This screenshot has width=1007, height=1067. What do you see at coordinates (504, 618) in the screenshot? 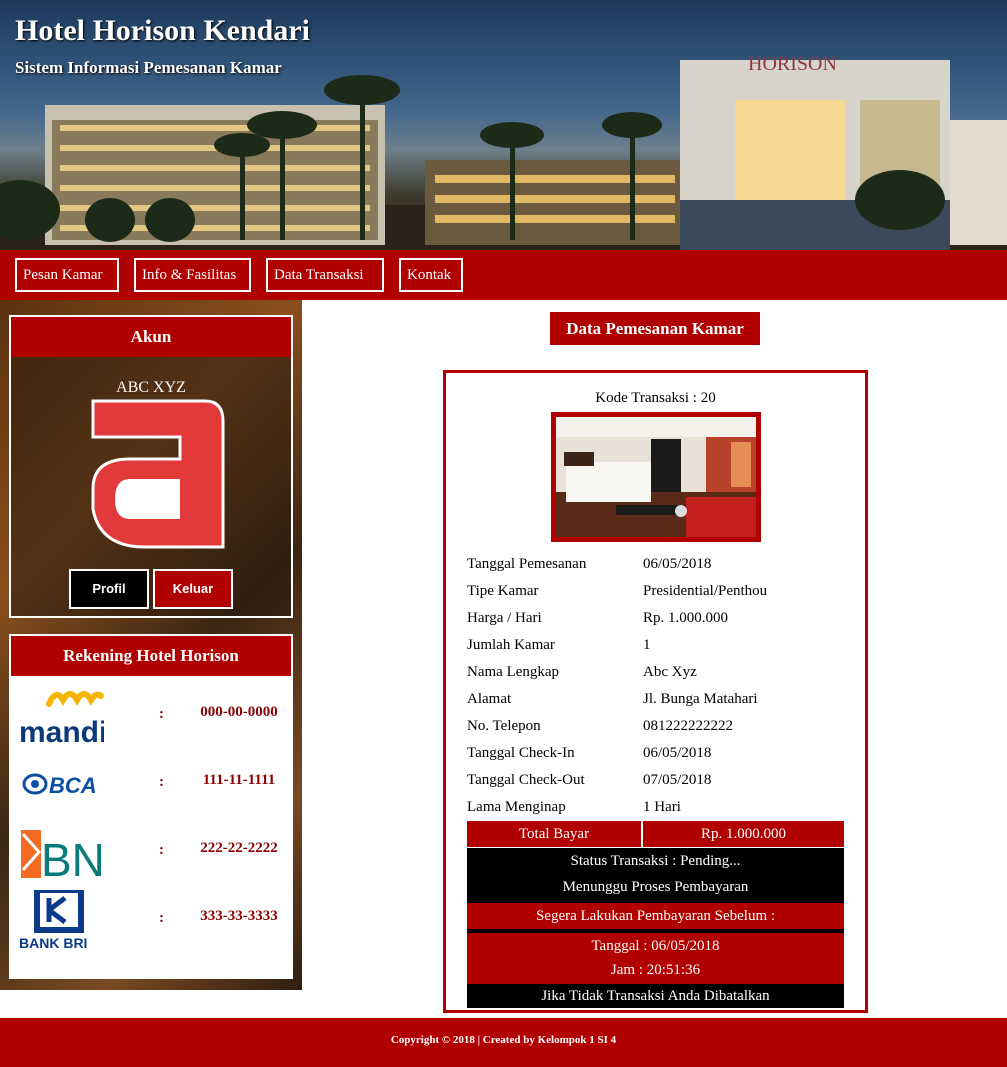
I see `detail-label: Harga / Hari` at bounding box center [504, 618].